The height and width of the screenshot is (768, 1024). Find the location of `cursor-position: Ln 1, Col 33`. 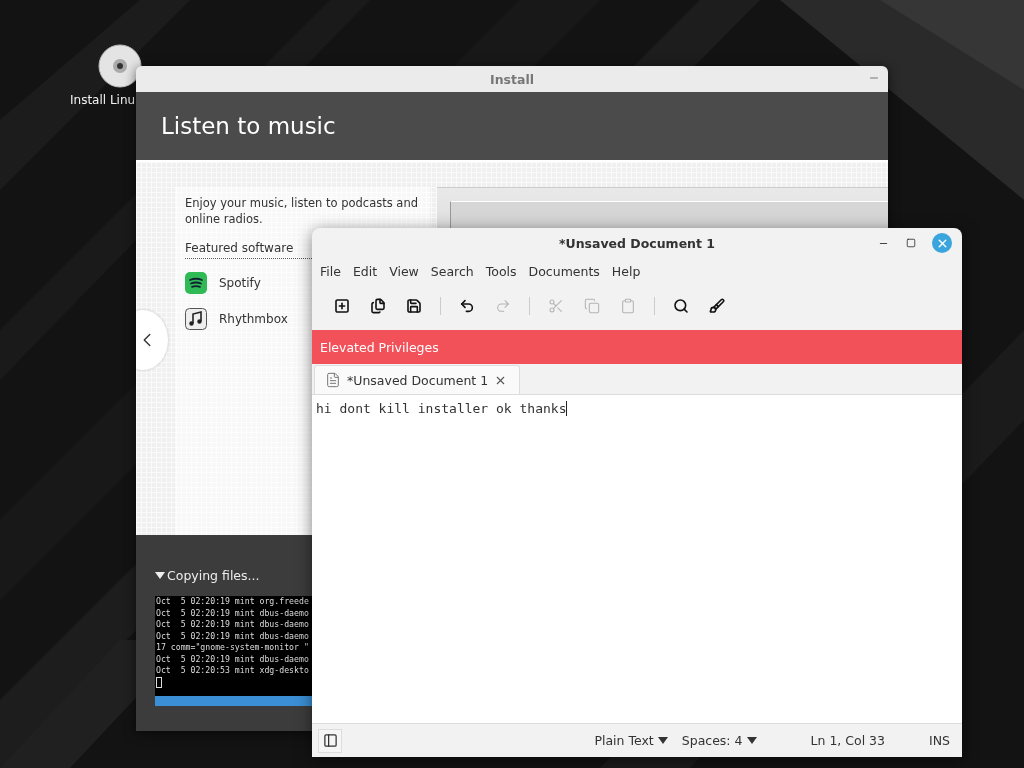

cursor-position: Ln 1, Col 33 is located at coordinates (847, 740).